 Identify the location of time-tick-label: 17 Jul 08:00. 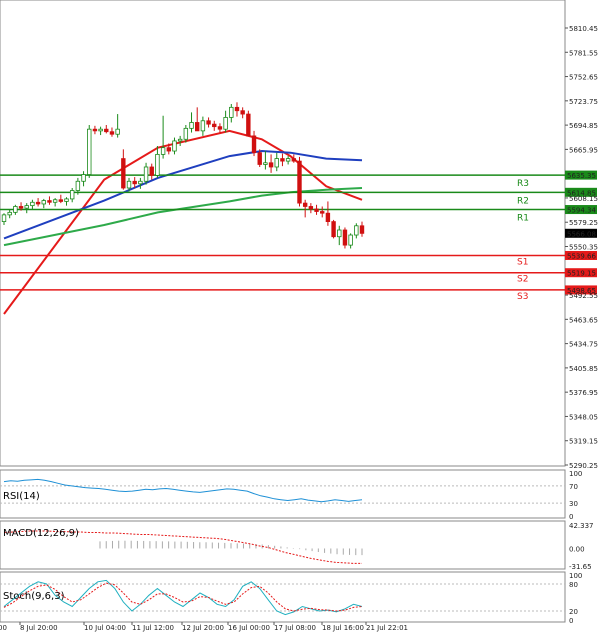
(295, 628).